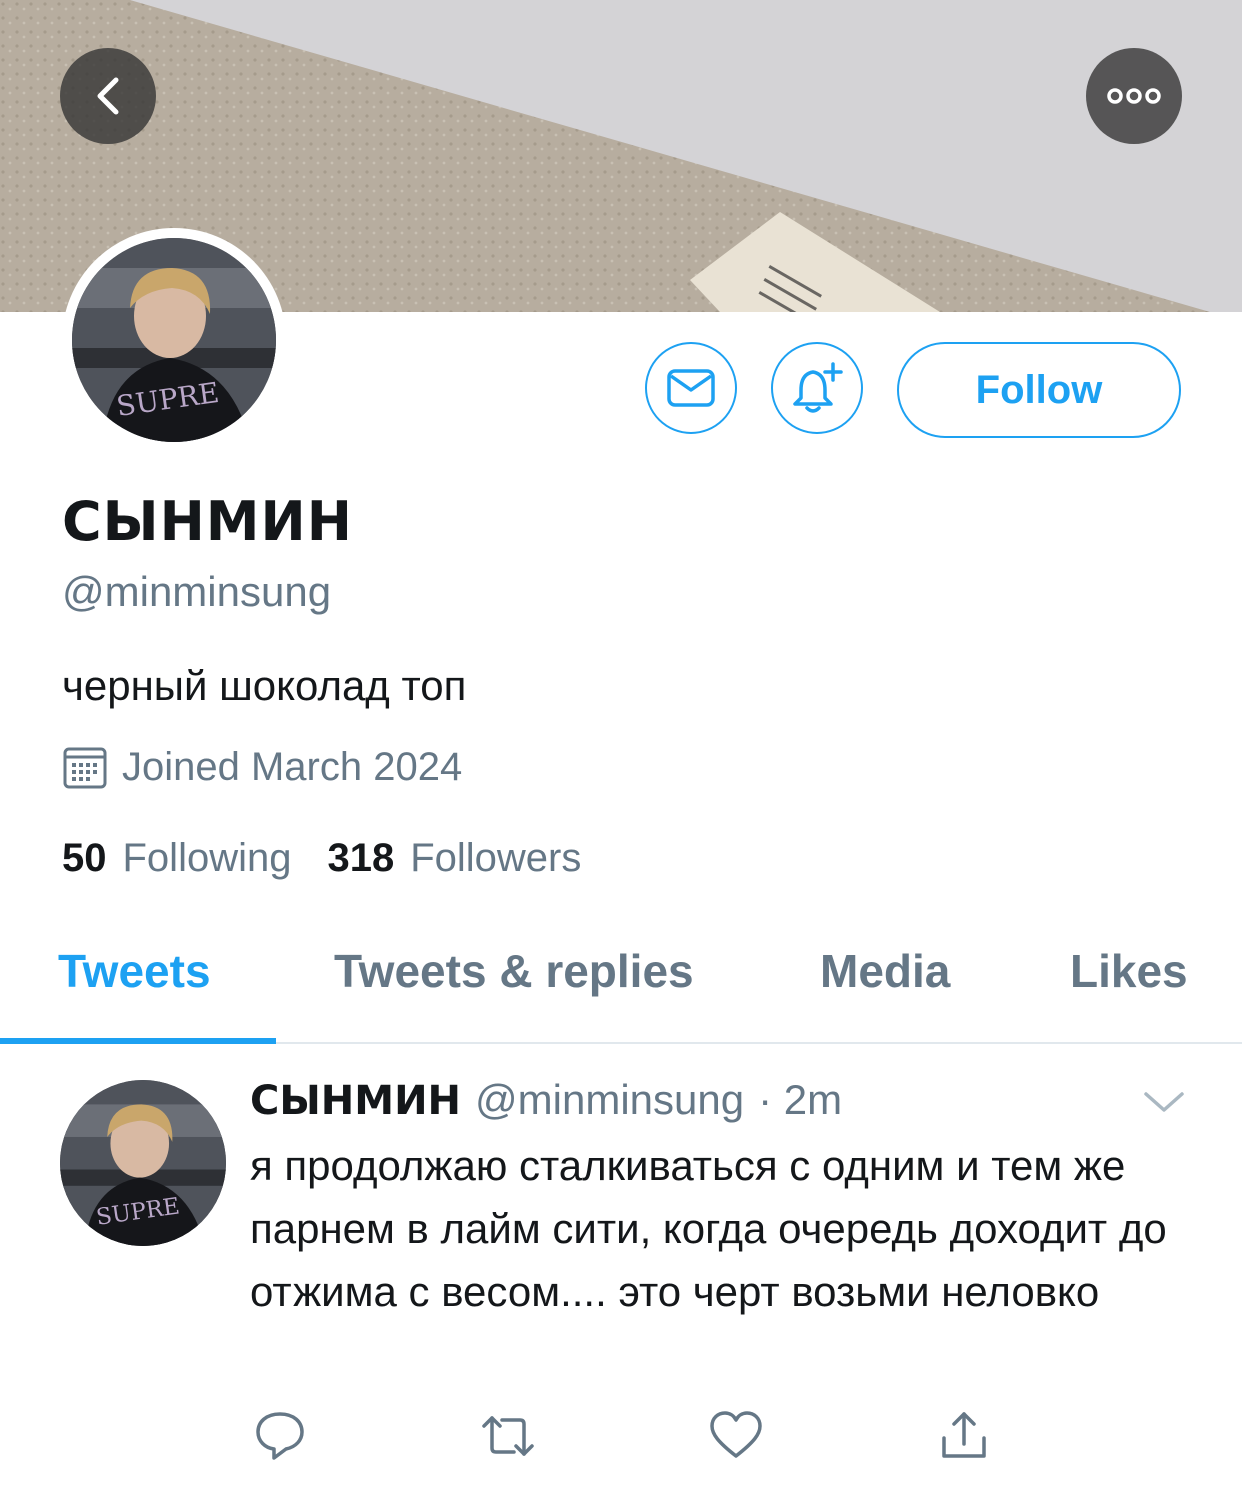 This screenshot has width=1242, height=1488. Describe the element at coordinates (609, 1100) in the screenshot. I see `tweet-author-handle: @minminsung` at that location.